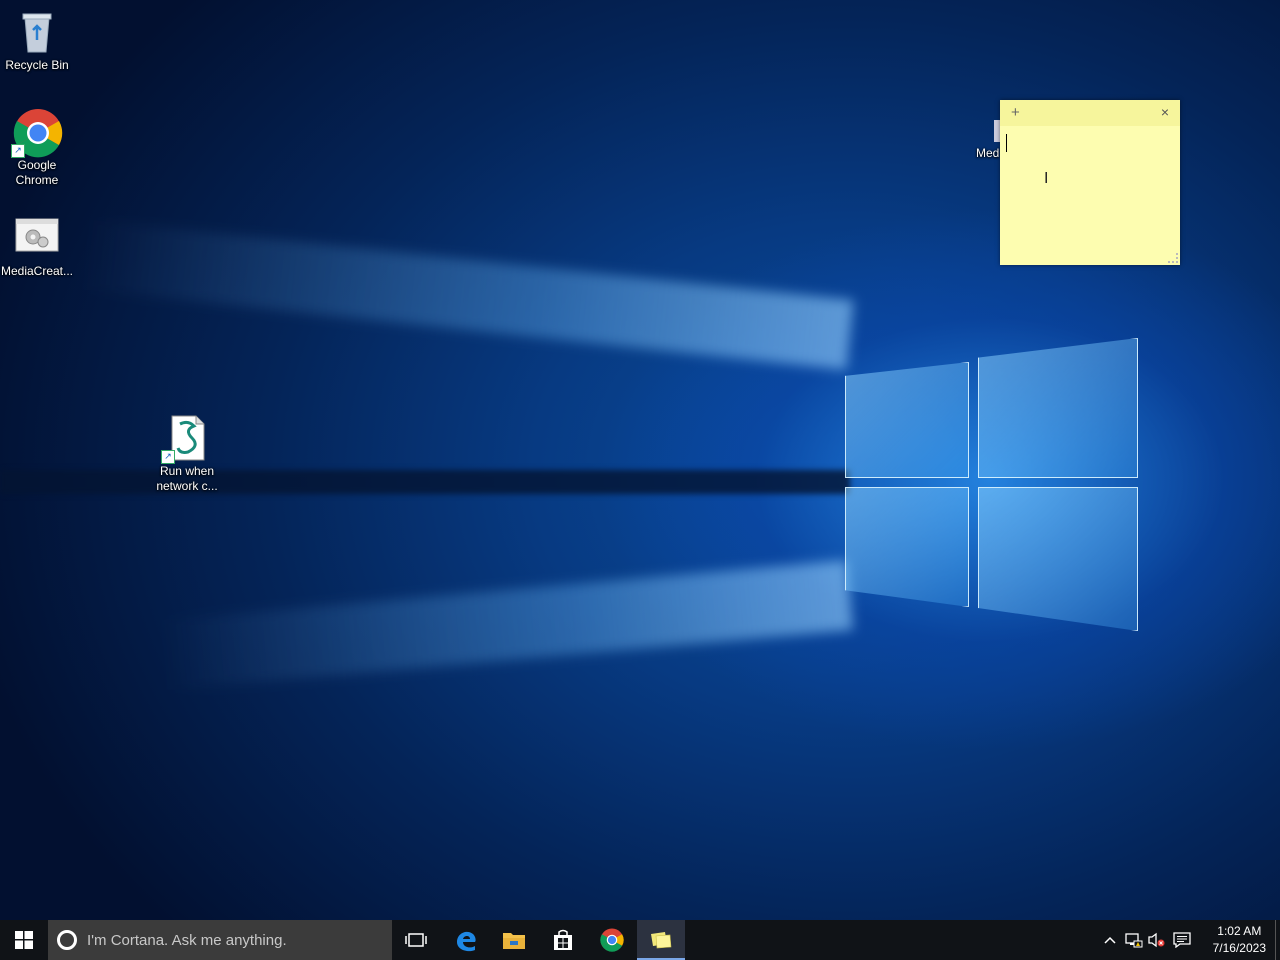 The image size is (1280, 960). I want to click on start-button, so click(24, 940).